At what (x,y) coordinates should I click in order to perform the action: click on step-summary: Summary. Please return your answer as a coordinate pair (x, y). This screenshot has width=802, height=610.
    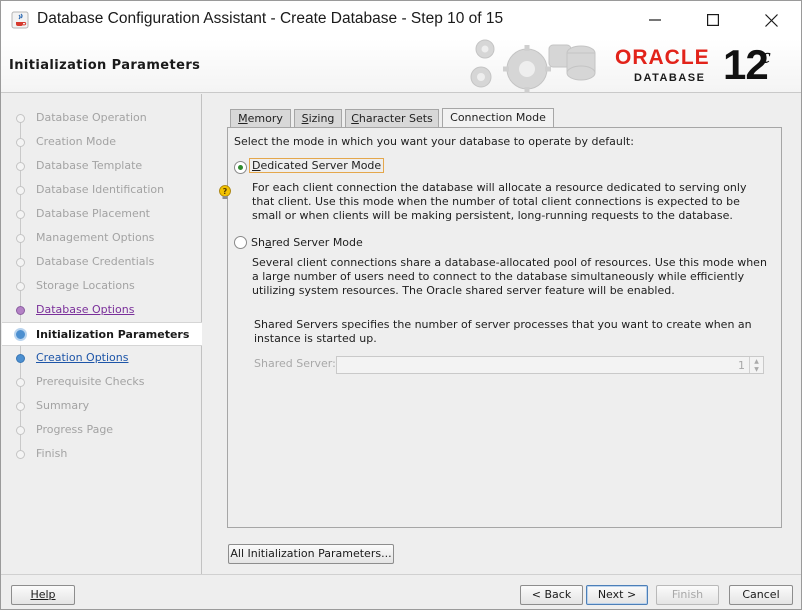
    Looking at the image, I should click on (102, 406).